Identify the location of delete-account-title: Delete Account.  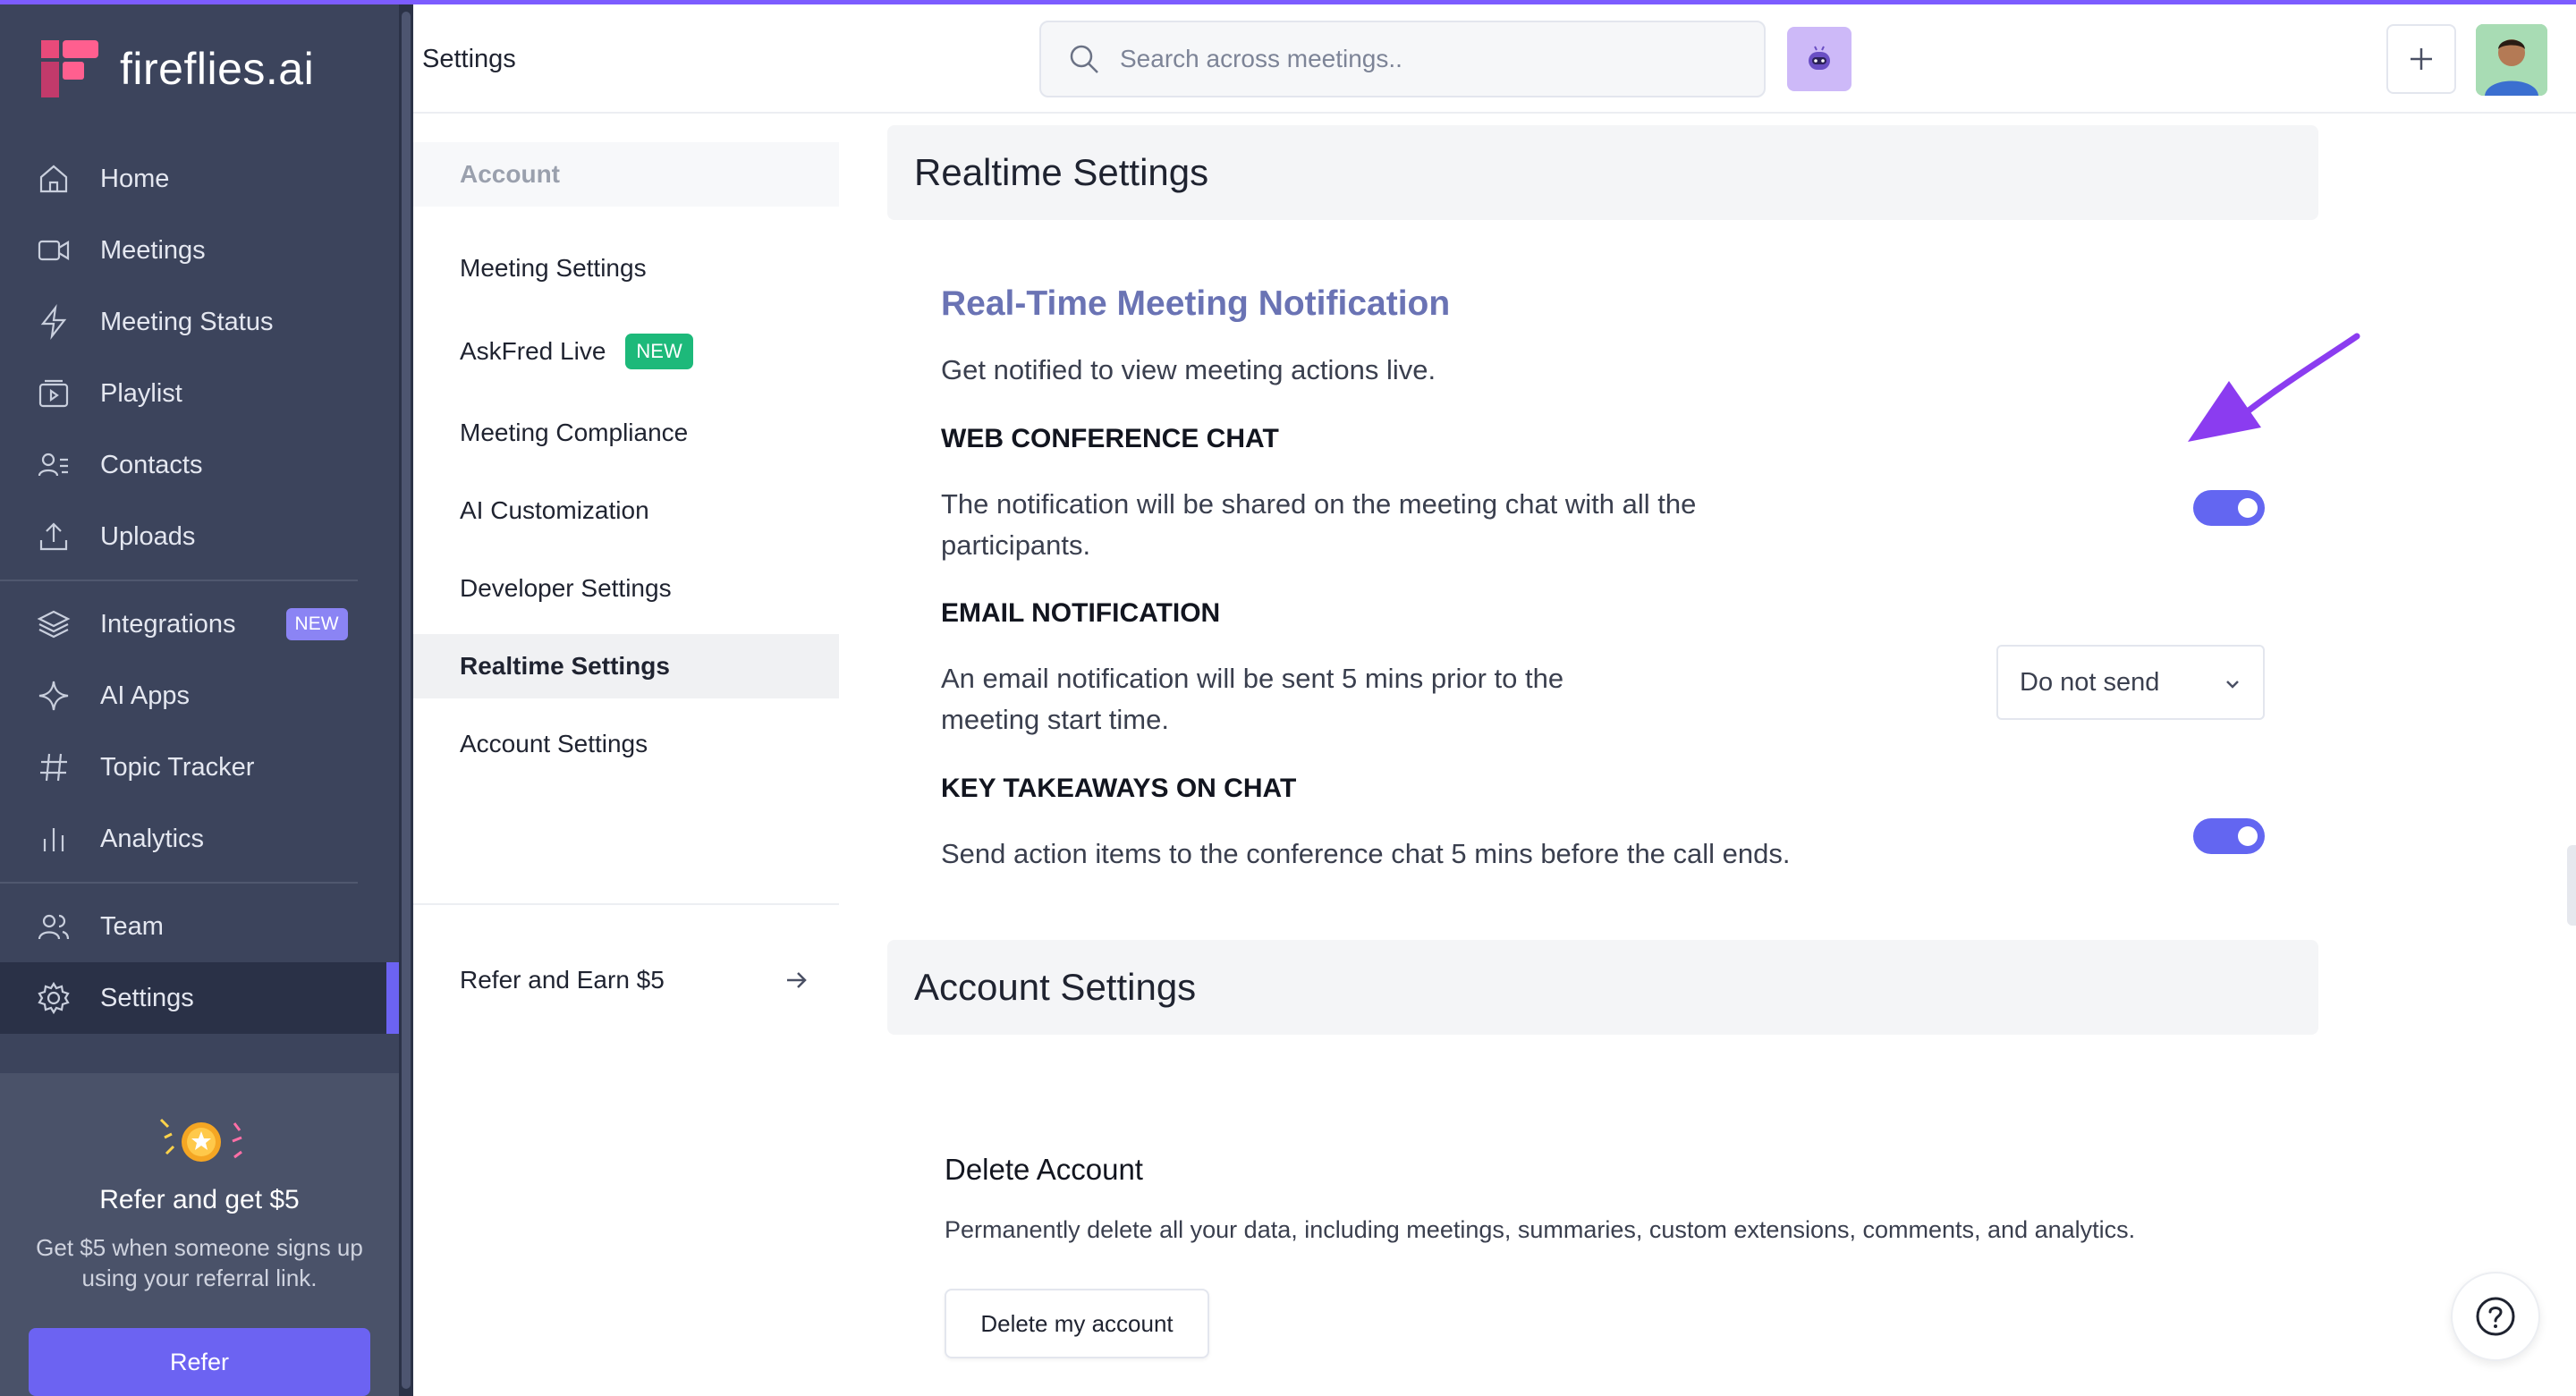
(1044, 1170).